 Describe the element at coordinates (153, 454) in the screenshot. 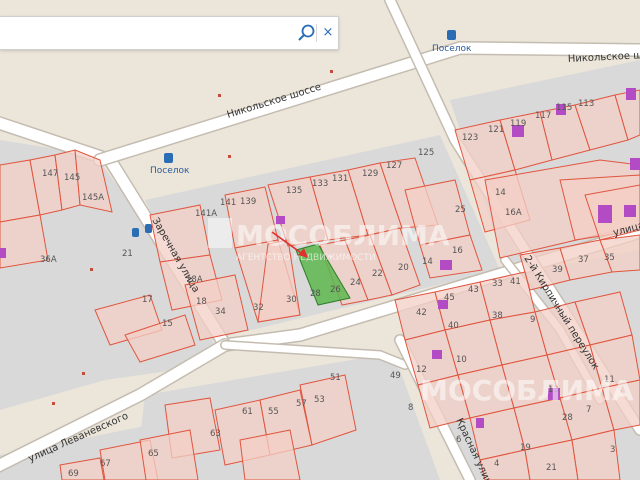

I see `house-number: 65` at that location.